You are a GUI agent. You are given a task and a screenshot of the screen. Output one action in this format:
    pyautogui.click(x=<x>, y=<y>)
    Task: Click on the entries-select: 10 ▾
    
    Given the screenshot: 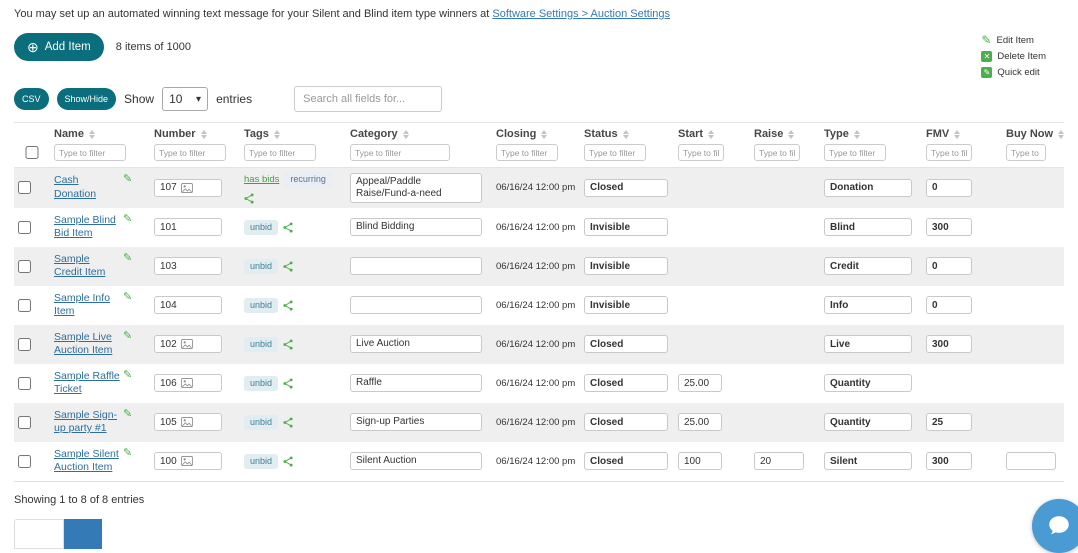 What is the action you would take?
    pyautogui.click(x=185, y=99)
    